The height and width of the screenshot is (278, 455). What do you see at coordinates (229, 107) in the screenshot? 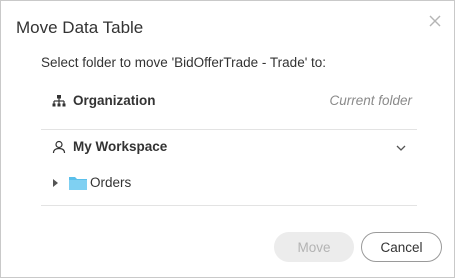
I see `folder-row-organization: Organization Current folder` at bounding box center [229, 107].